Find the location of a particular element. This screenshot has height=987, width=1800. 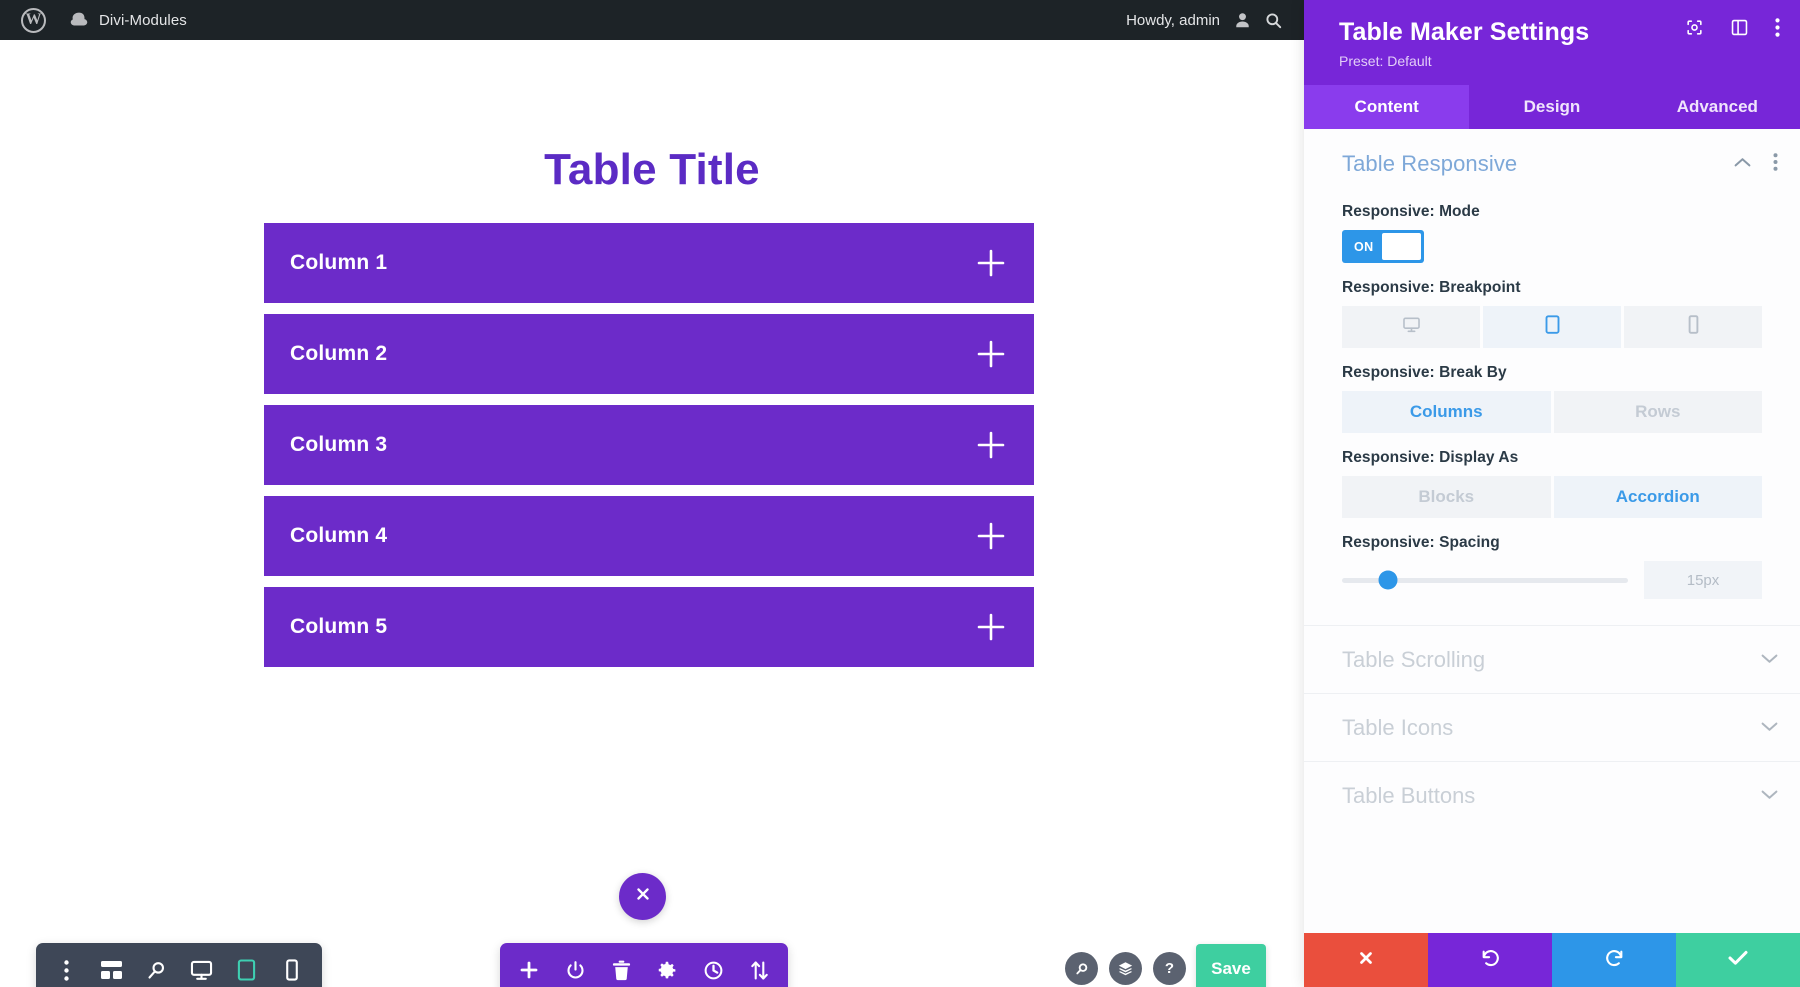

section-header-icons is located at coordinates (1756, 164).